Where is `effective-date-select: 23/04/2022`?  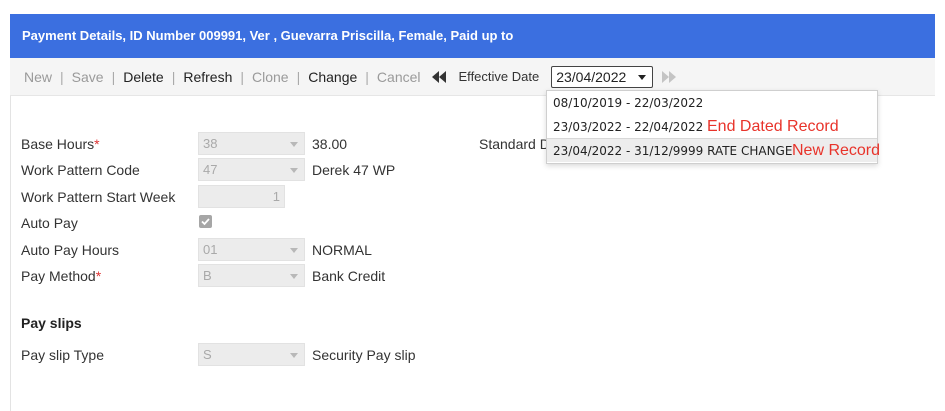
effective-date-select: 23/04/2022 is located at coordinates (602, 76).